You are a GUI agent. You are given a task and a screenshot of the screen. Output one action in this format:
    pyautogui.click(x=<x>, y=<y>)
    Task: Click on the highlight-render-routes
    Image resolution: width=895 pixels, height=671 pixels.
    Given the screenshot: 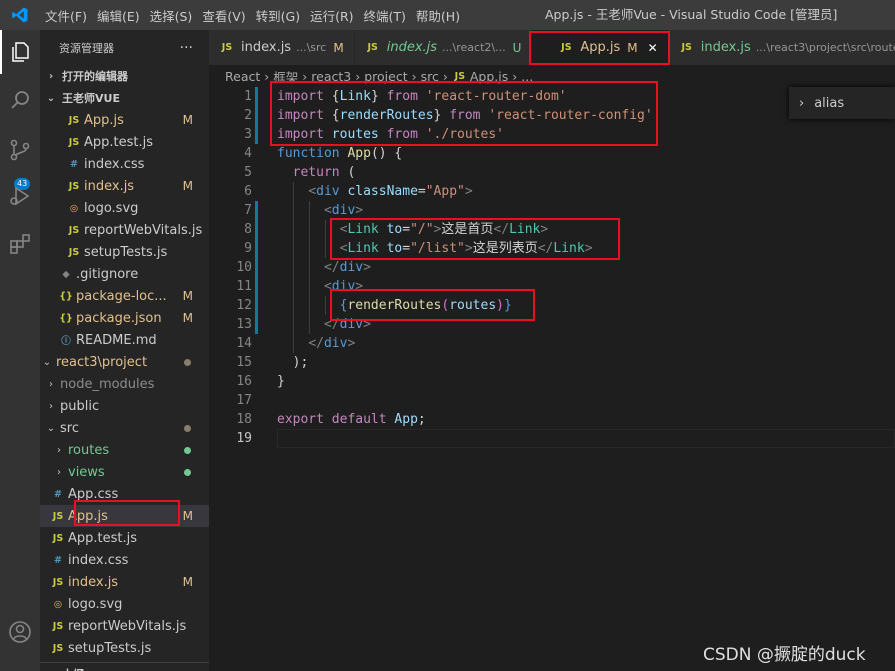 What is the action you would take?
    pyautogui.click(x=432, y=305)
    